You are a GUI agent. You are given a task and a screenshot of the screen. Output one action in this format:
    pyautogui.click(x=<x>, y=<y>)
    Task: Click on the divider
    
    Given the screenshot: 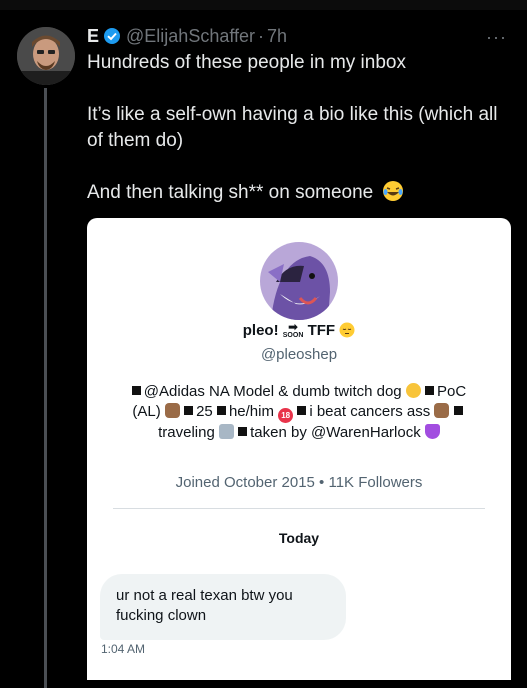 What is the action you would take?
    pyautogui.click(x=299, y=508)
    